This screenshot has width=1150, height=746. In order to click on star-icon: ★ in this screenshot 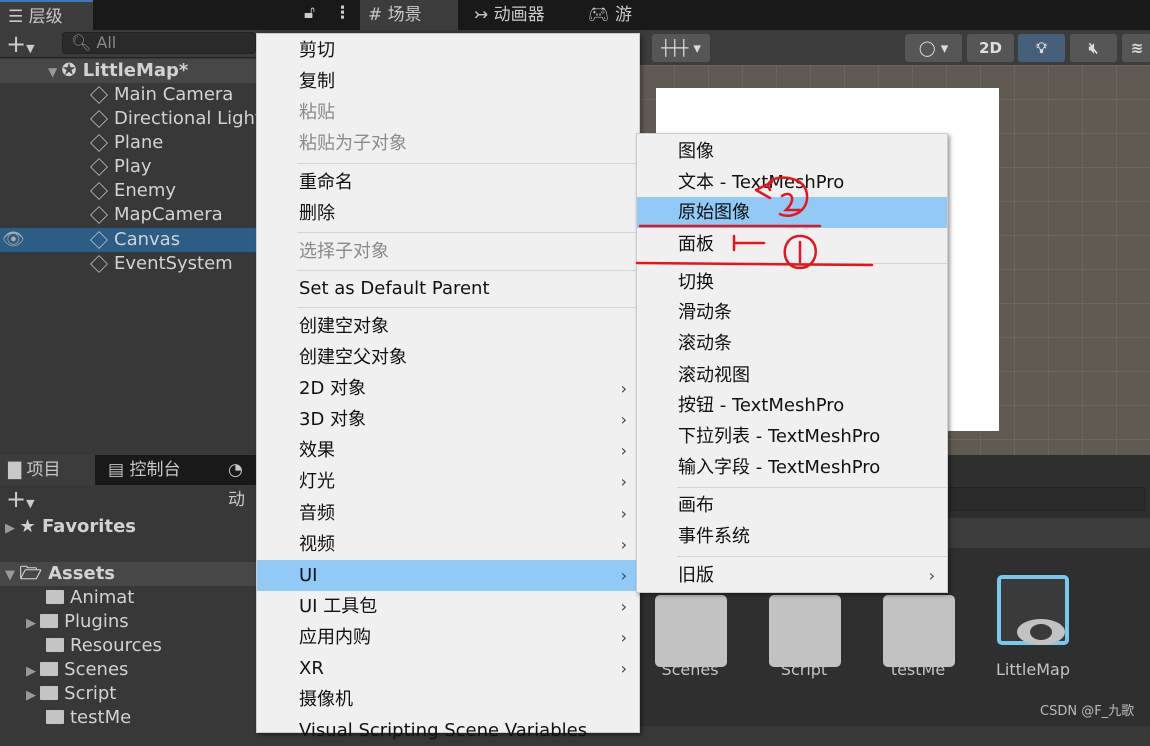, I will do `click(30, 526)`.